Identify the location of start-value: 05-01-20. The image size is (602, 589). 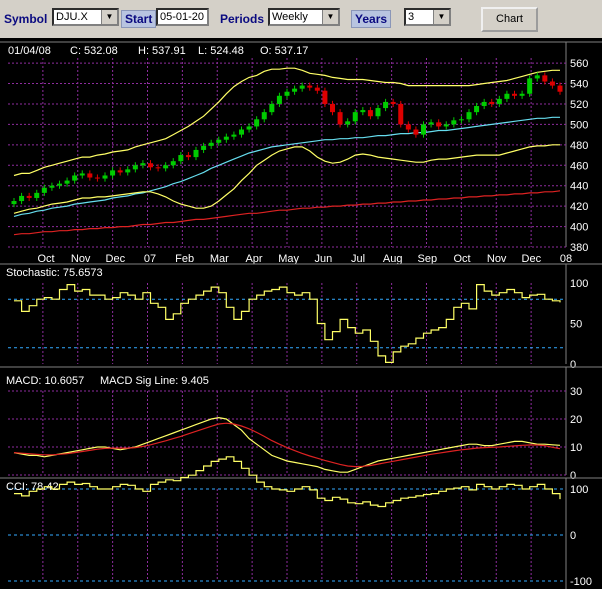
(182, 17).